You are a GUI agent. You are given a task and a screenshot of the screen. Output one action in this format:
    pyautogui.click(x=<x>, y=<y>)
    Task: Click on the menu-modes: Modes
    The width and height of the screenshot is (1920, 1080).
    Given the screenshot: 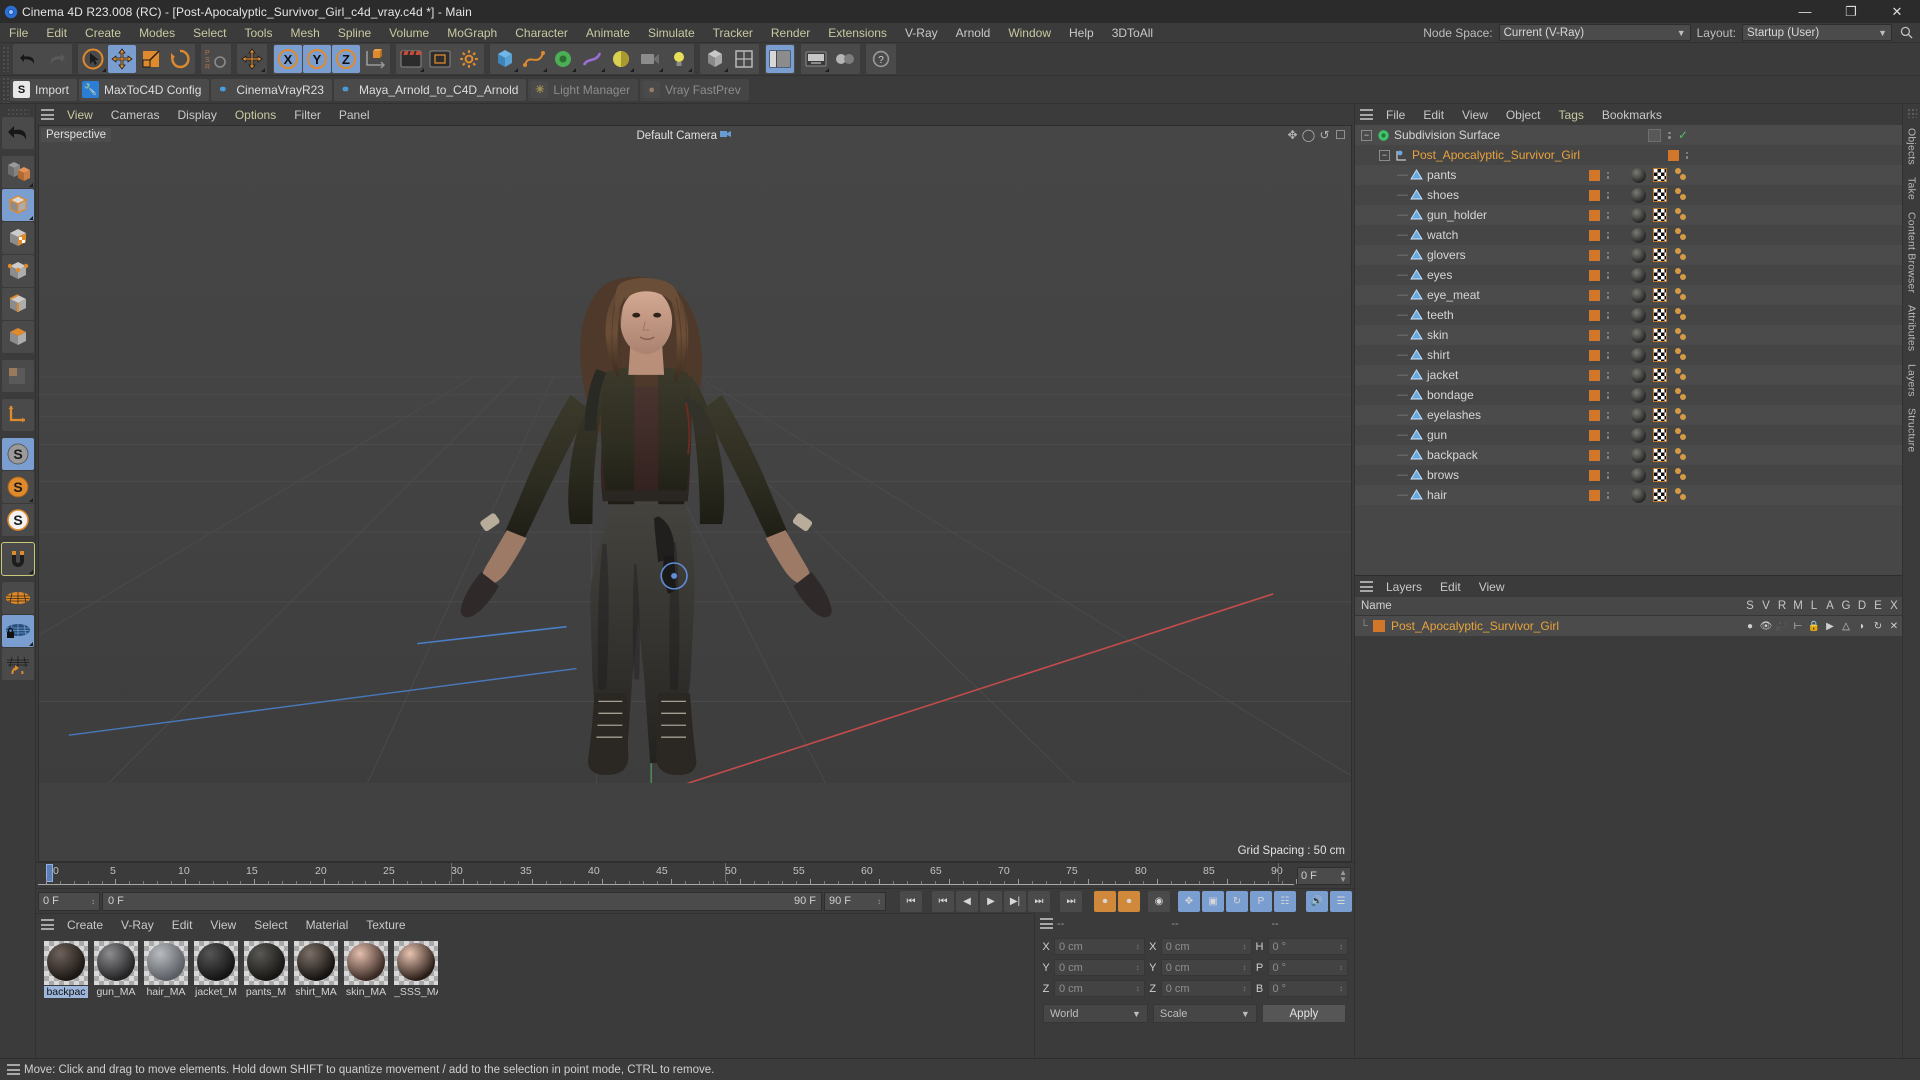 What is the action you would take?
    pyautogui.click(x=157, y=33)
    